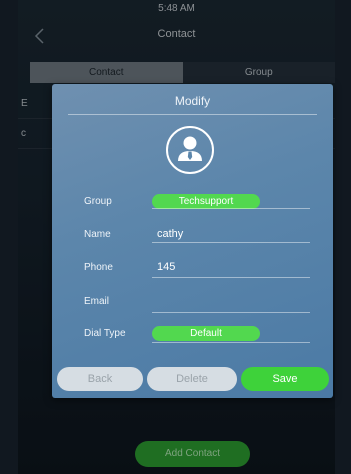  Describe the element at coordinates (206, 201) in the screenshot. I see `group-select: Techsupport` at that location.